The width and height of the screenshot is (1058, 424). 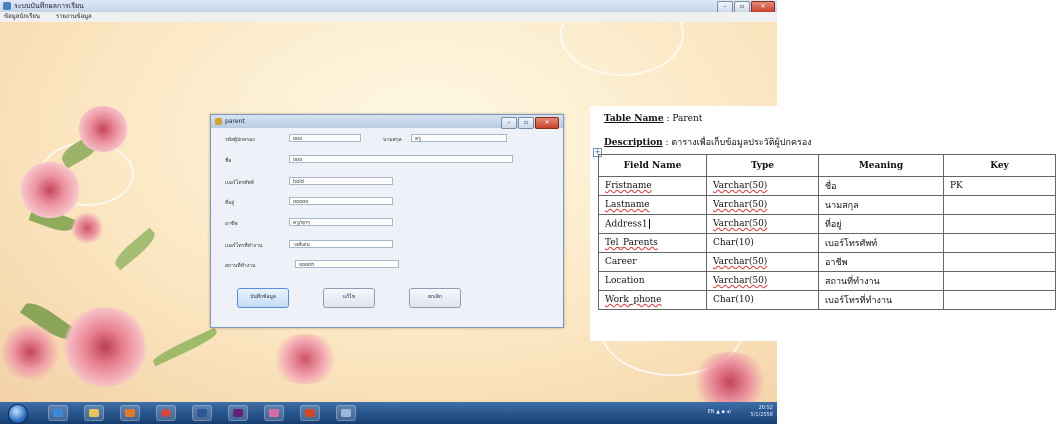 What do you see at coordinates (435, 298) in the screenshot?
I see `cancel-button: ยกเลิก` at bounding box center [435, 298].